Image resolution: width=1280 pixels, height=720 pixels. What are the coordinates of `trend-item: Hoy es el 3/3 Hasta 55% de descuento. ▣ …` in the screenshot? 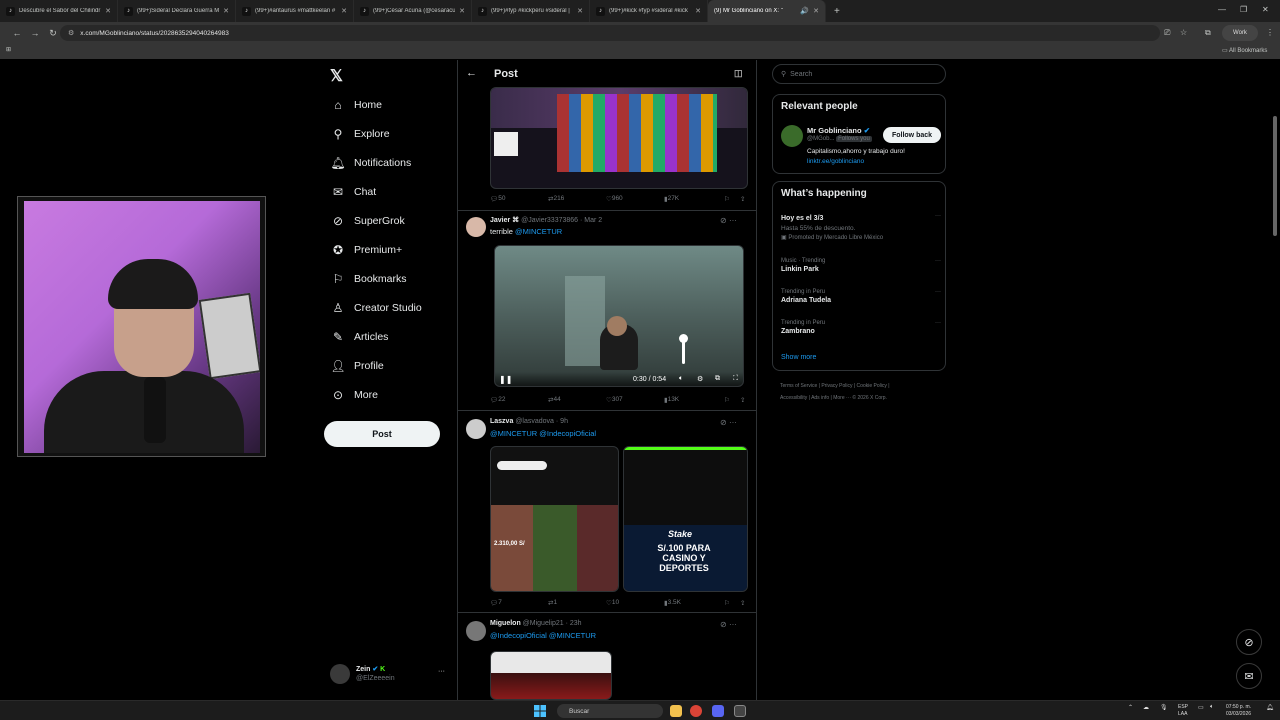 It's located at (861, 227).